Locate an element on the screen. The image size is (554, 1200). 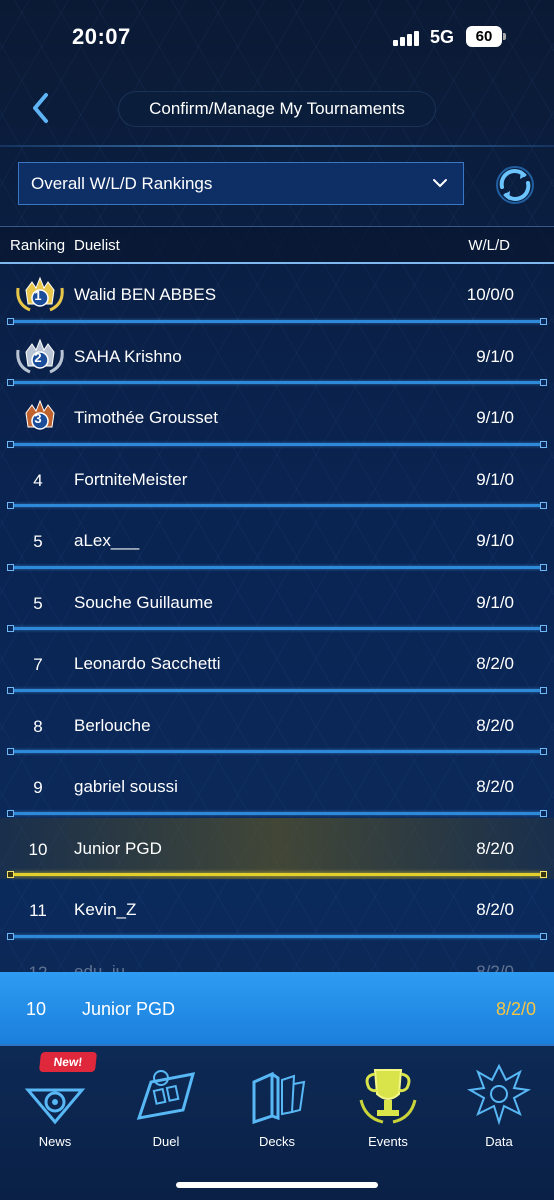
nav-duel: Duel is located at coordinates (166, 1104).